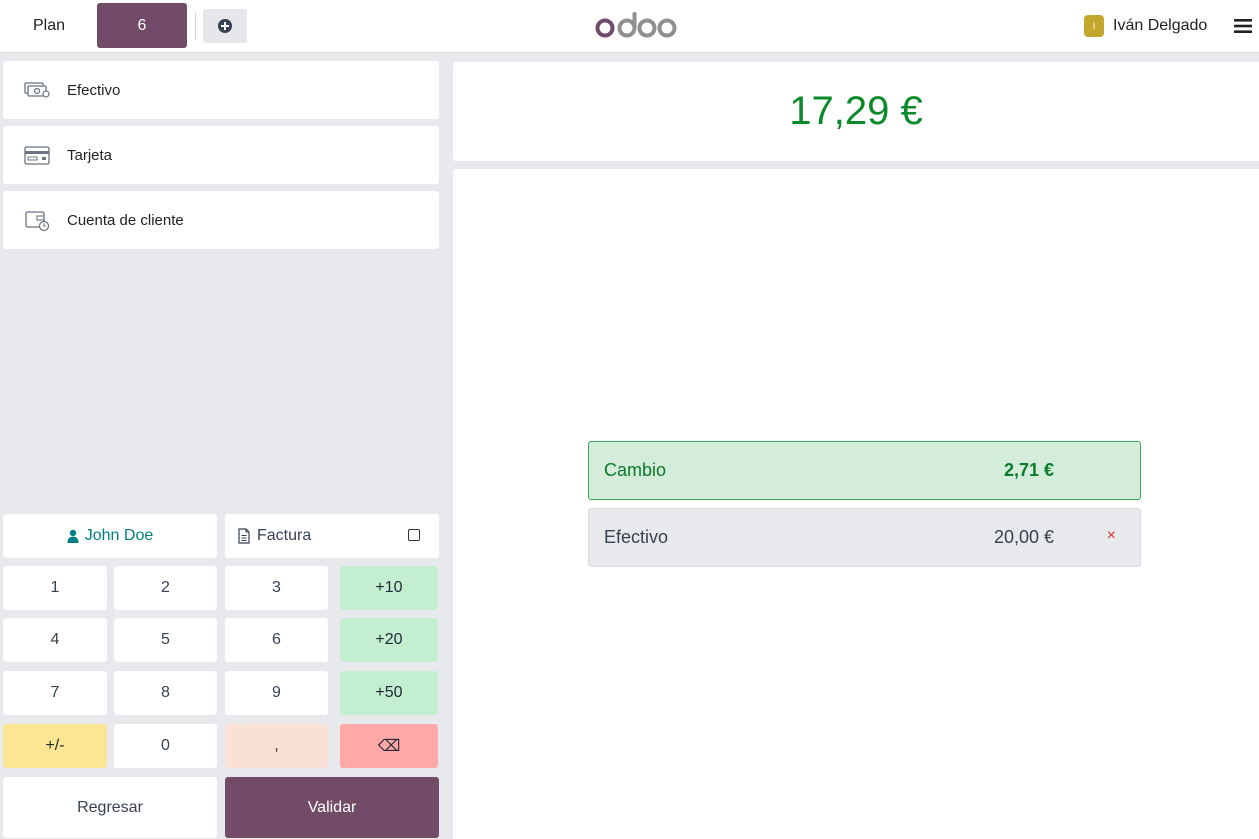 The height and width of the screenshot is (839, 1259). Describe the element at coordinates (1023, 537) in the screenshot. I see `payment-line-amount: 20,00 €` at that location.